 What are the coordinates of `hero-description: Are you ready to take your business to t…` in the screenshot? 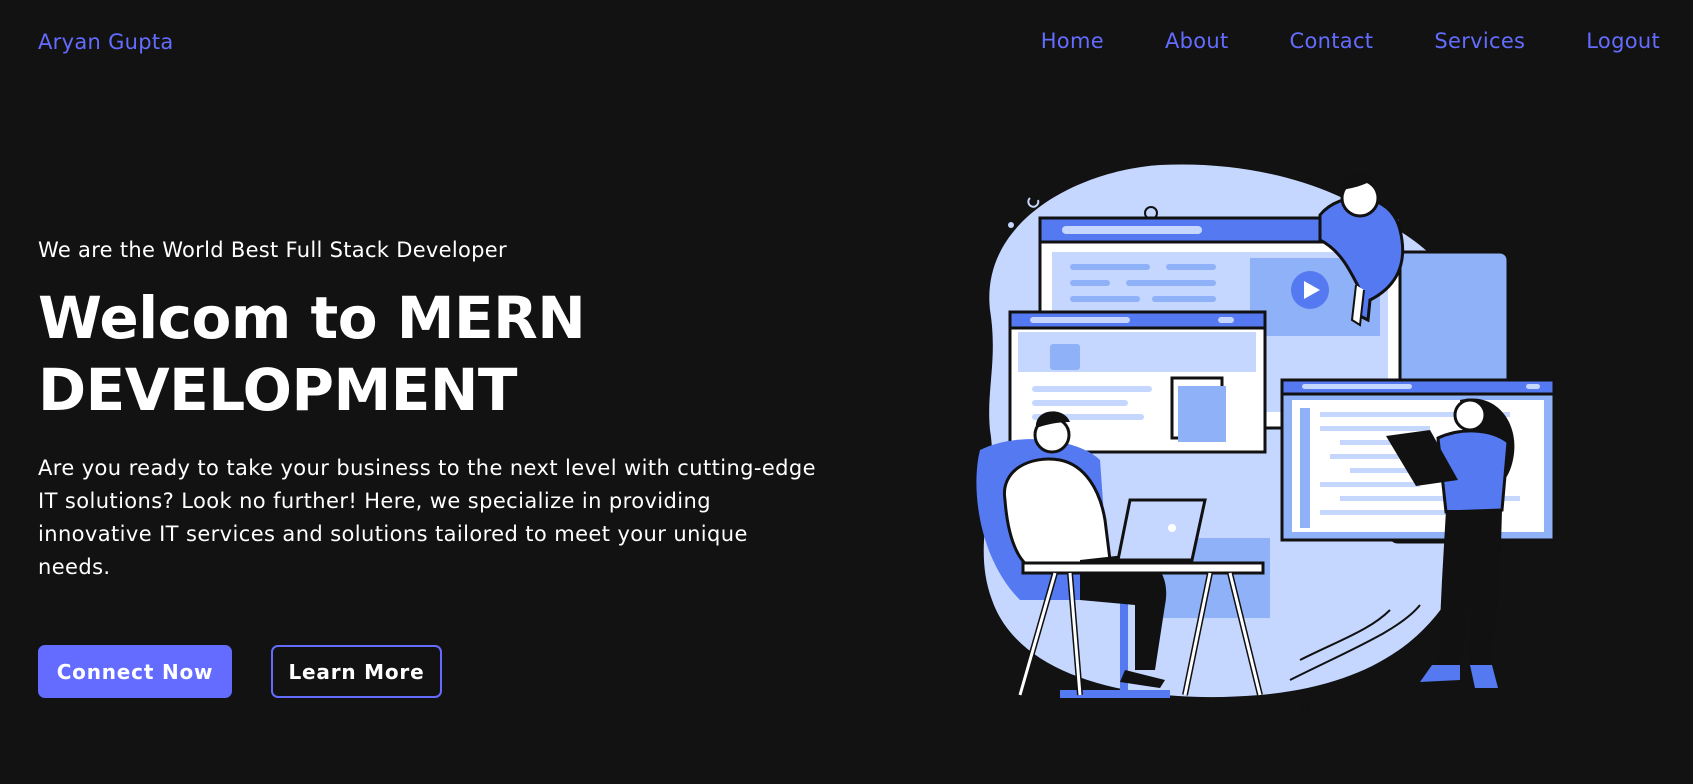 It's located at (427, 517).